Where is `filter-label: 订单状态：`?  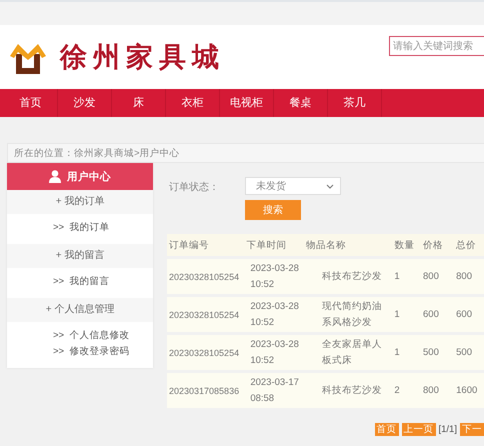
filter-label: 订单状态： is located at coordinates (194, 187).